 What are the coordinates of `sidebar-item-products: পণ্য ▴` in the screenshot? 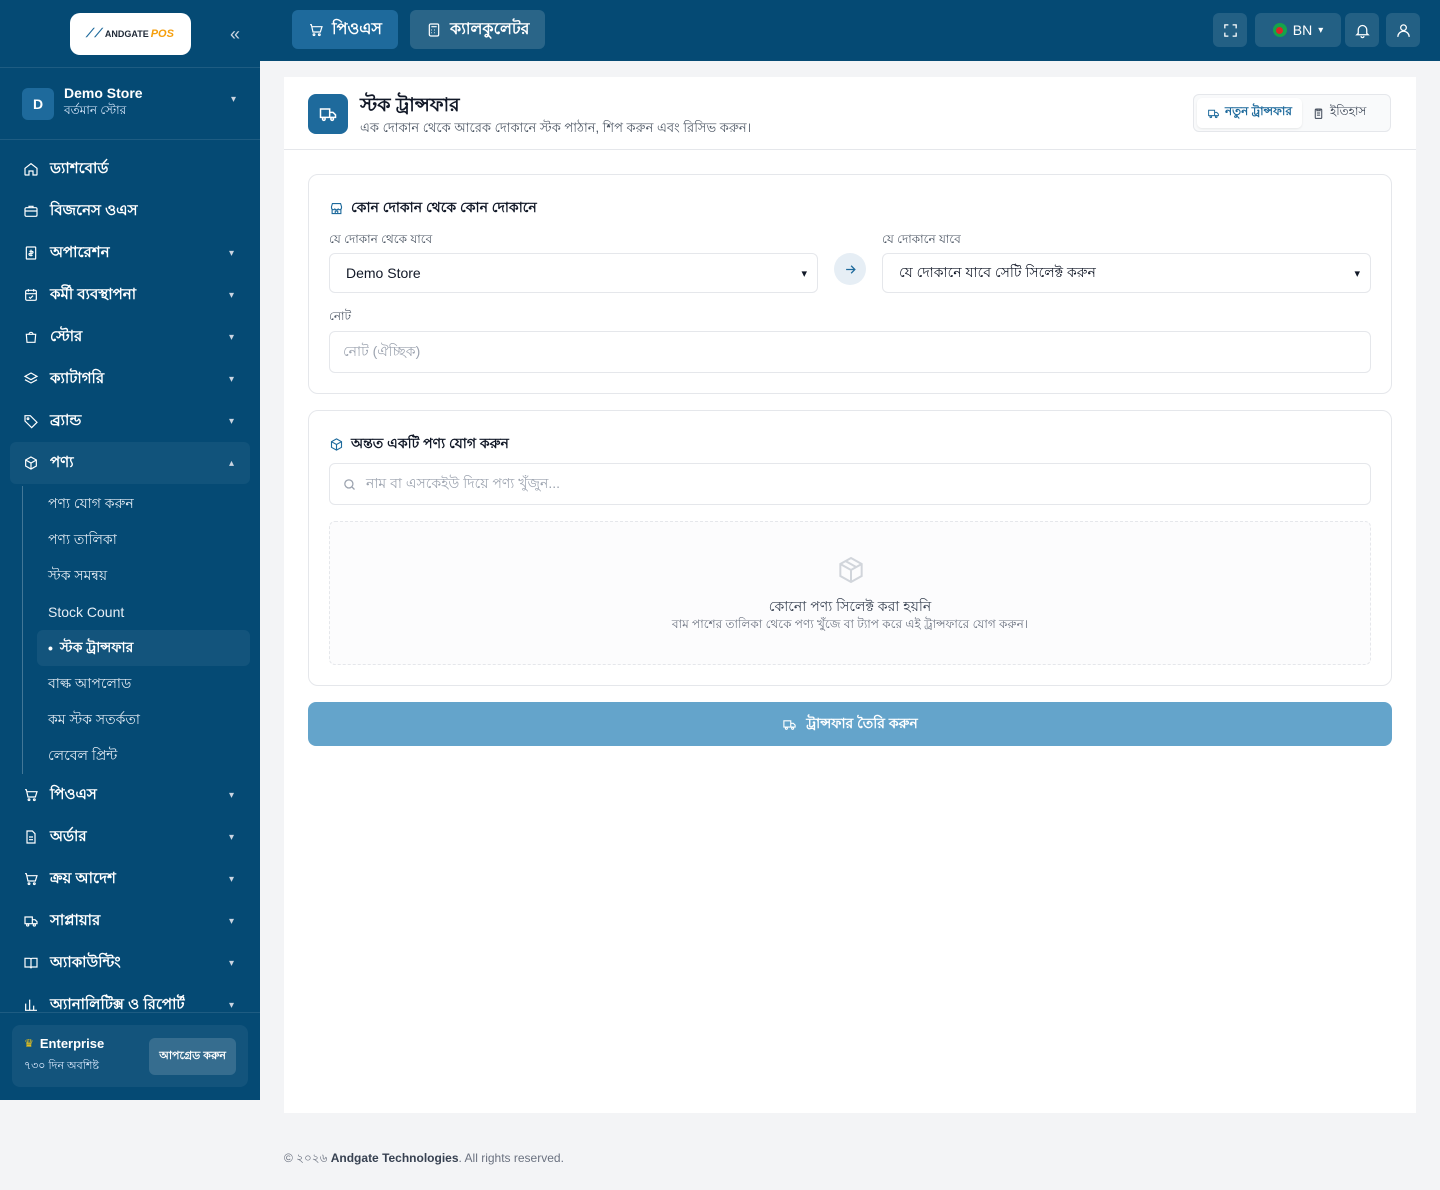 It's located at (130, 463).